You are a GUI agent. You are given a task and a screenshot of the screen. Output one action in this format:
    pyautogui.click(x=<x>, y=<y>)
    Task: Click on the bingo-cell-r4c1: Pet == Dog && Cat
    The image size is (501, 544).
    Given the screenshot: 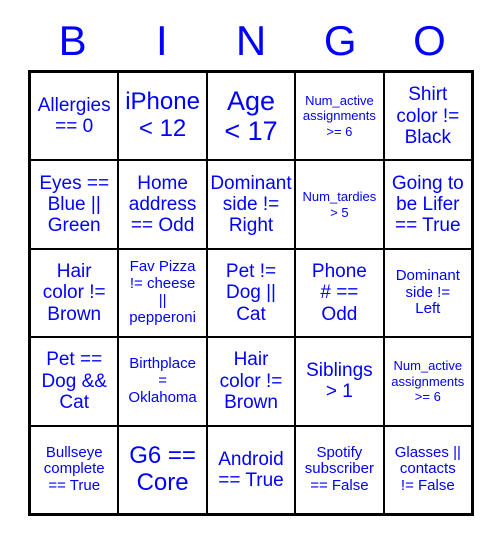 What is the action you would take?
    pyautogui.click(x=74, y=381)
    